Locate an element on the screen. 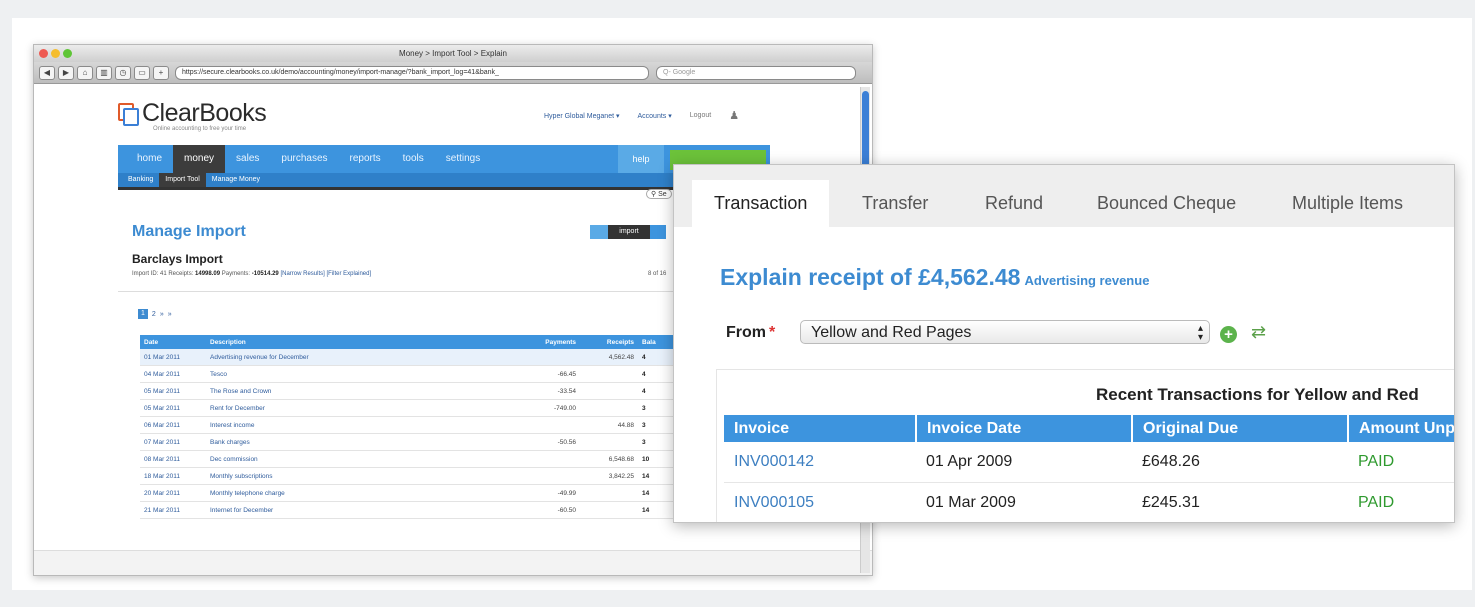 The image size is (1475, 607). filter-links: [Narrow Results] [Filter Explained] is located at coordinates (325, 274).